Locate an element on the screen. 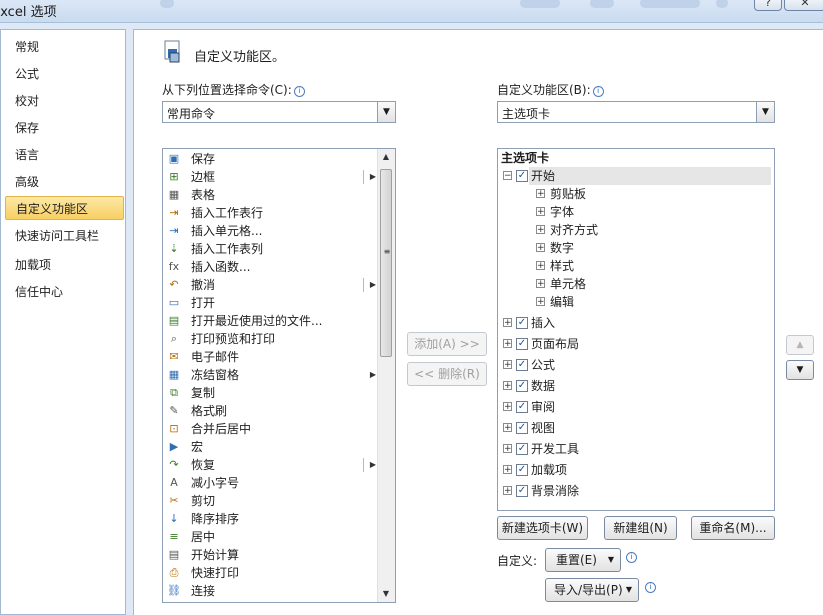 This screenshot has width=823, height=615. reset-dropdown: 重置(E) ▼ is located at coordinates (583, 560).